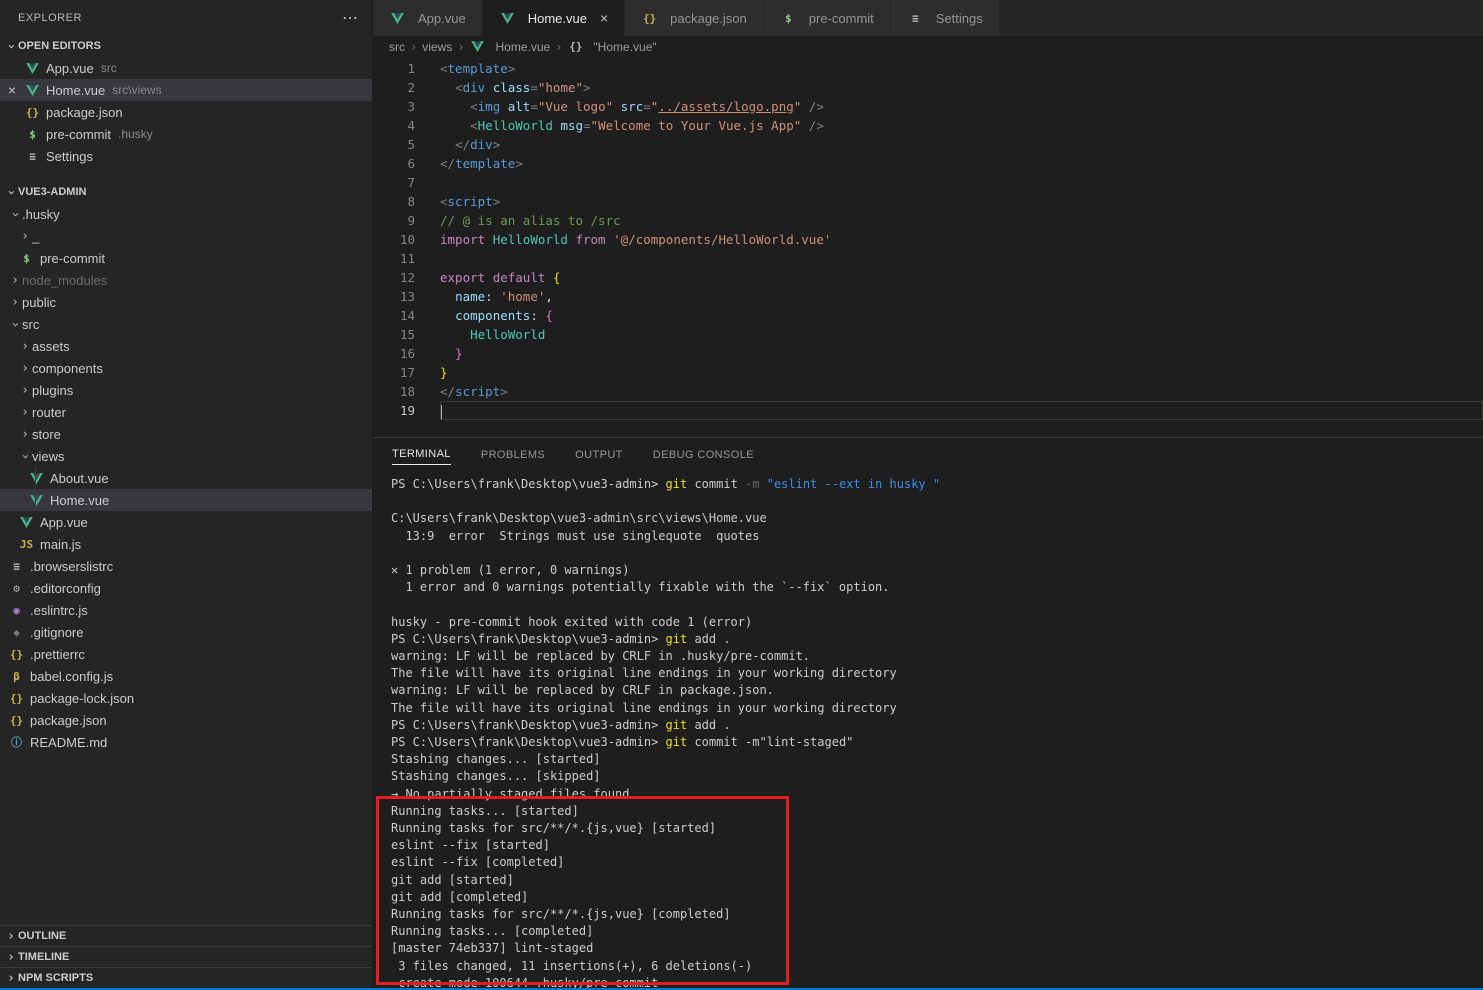 This screenshot has height=990, width=1483. I want to click on section-timeline: › TIMELINE, so click(186, 956).